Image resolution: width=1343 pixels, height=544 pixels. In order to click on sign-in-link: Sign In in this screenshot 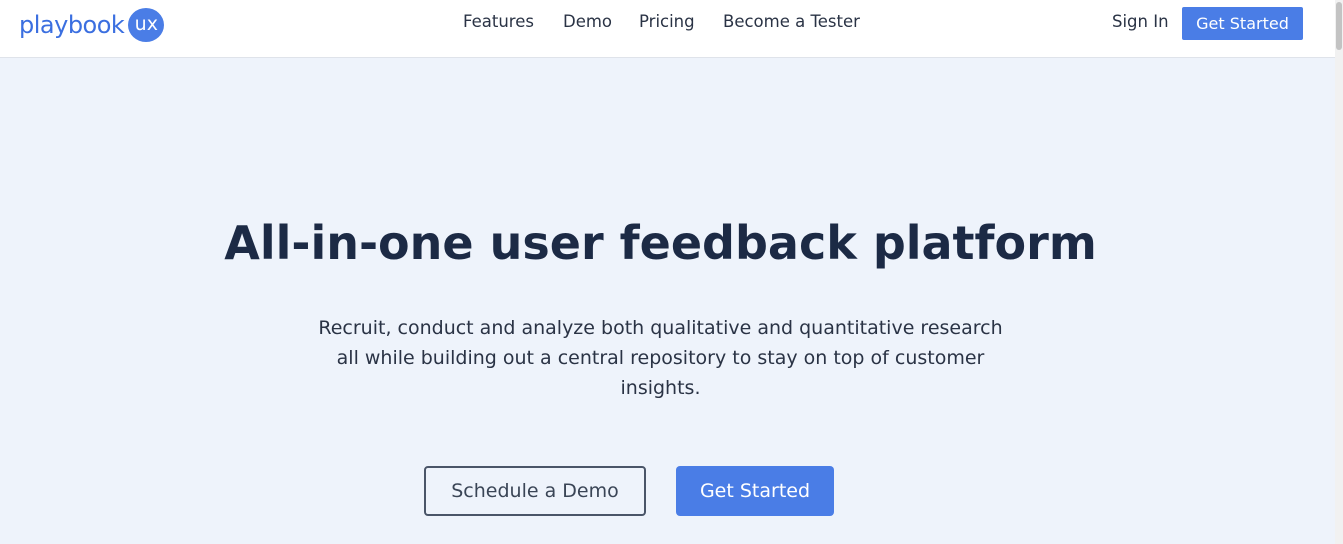, I will do `click(1140, 21)`.